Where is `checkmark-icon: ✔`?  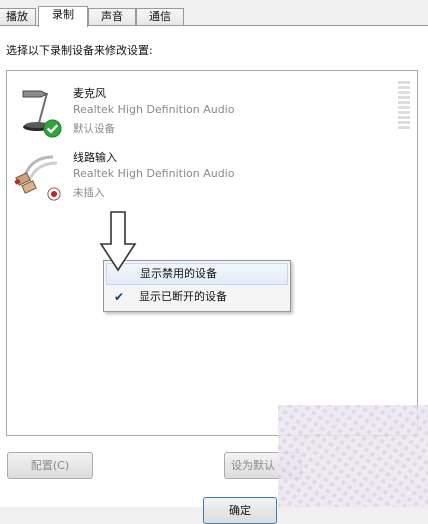 checkmark-icon: ✔ is located at coordinates (119, 297).